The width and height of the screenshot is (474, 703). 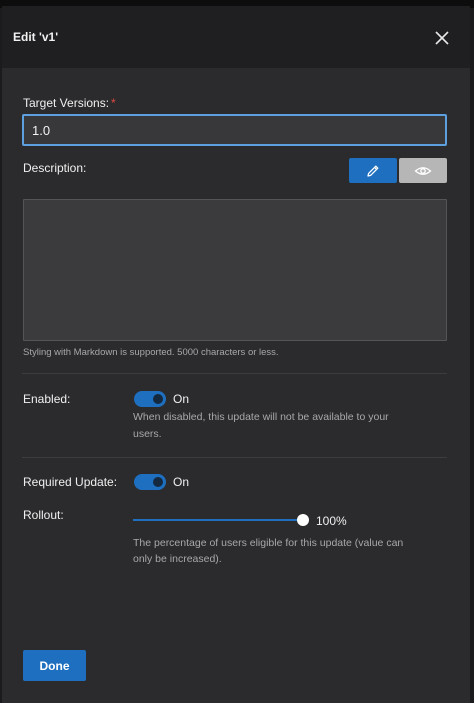 What do you see at coordinates (234, 130) in the screenshot?
I see `target-versions-input` at bounding box center [234, 130].